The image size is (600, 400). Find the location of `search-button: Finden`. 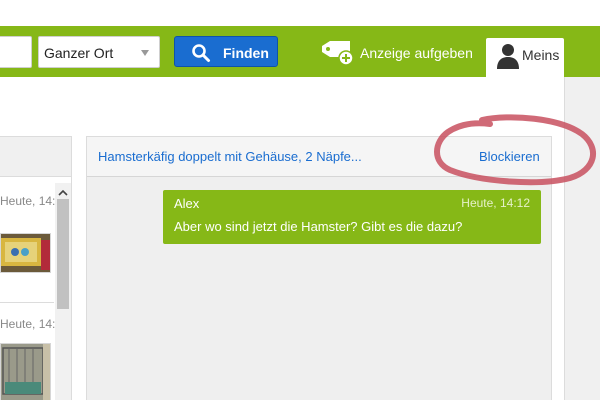

search-button: Finden is located at coordinates (226, 51).